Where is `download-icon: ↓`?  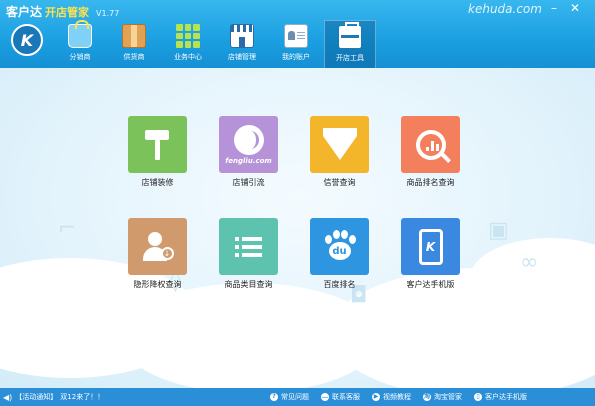 download-icon: ↓ is located at coordinates (167, 253).